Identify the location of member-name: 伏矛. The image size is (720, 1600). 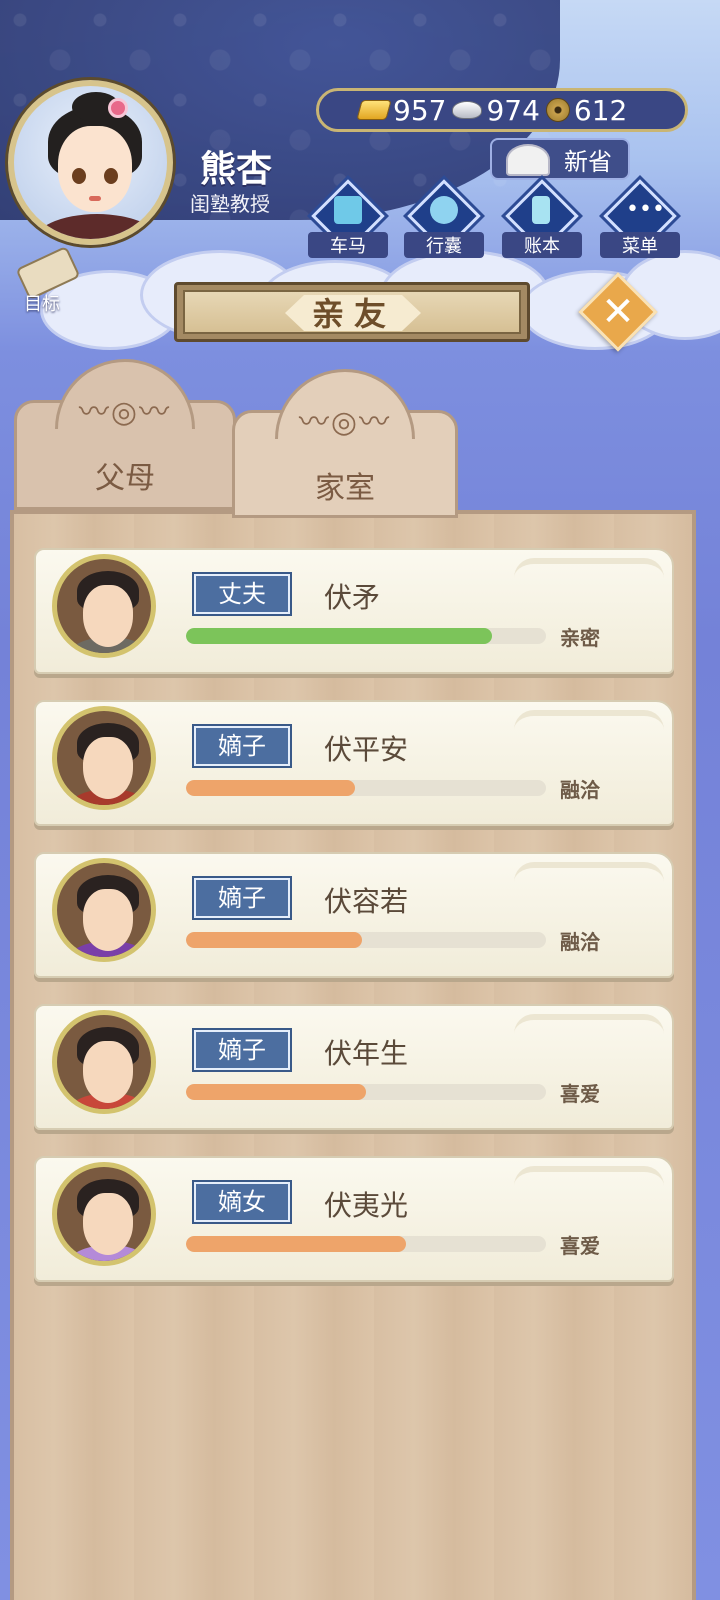
(352, 597).